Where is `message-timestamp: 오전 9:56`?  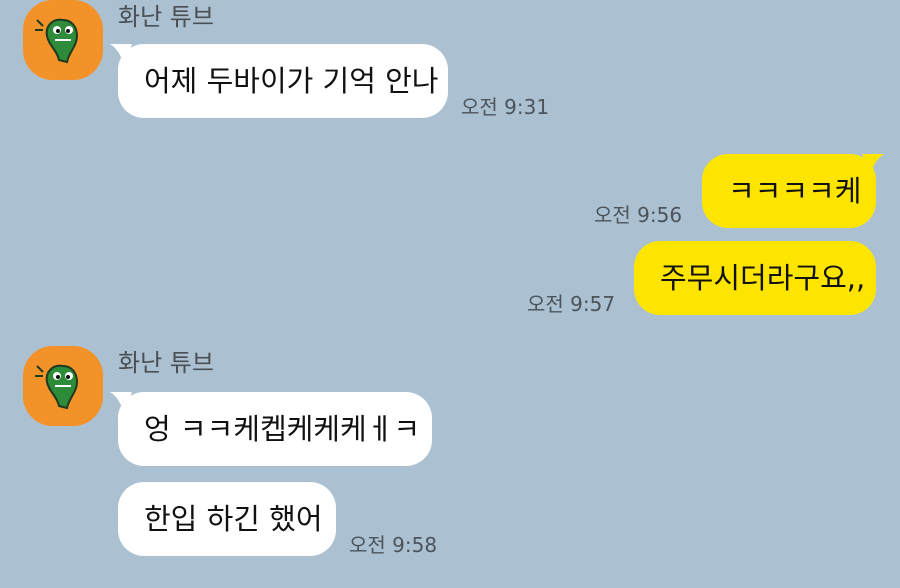
message-timestamp: 오전 9:56 is located at coordinates (638, 215).